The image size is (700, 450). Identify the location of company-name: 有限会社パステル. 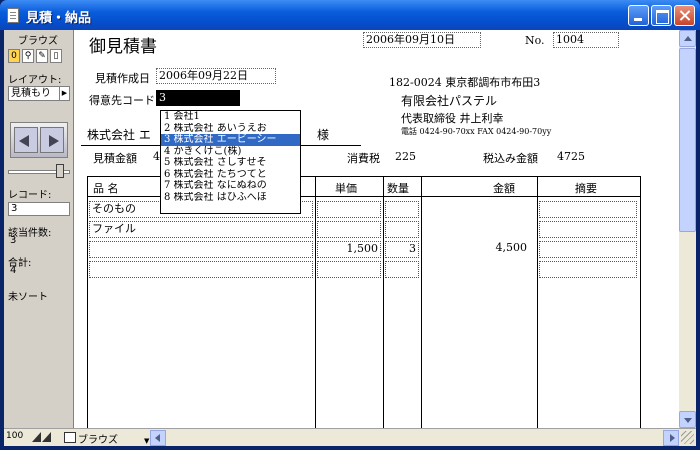
(449, 101).